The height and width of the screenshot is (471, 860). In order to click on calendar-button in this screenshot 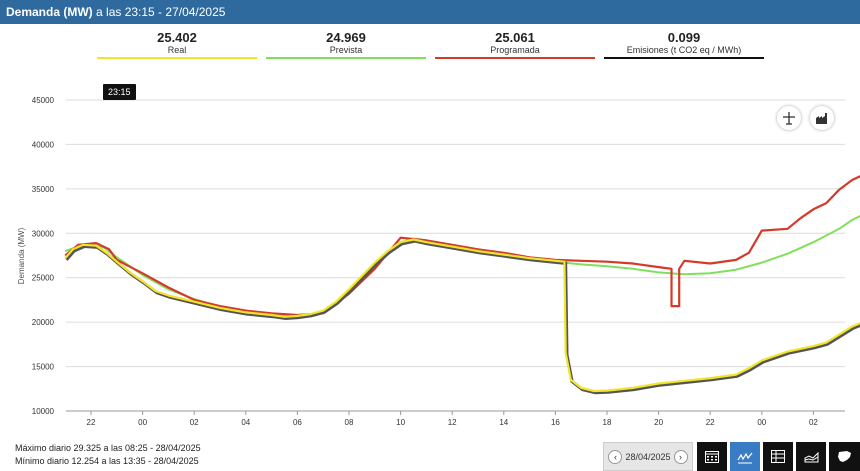, I will do `click(712, 456)`.